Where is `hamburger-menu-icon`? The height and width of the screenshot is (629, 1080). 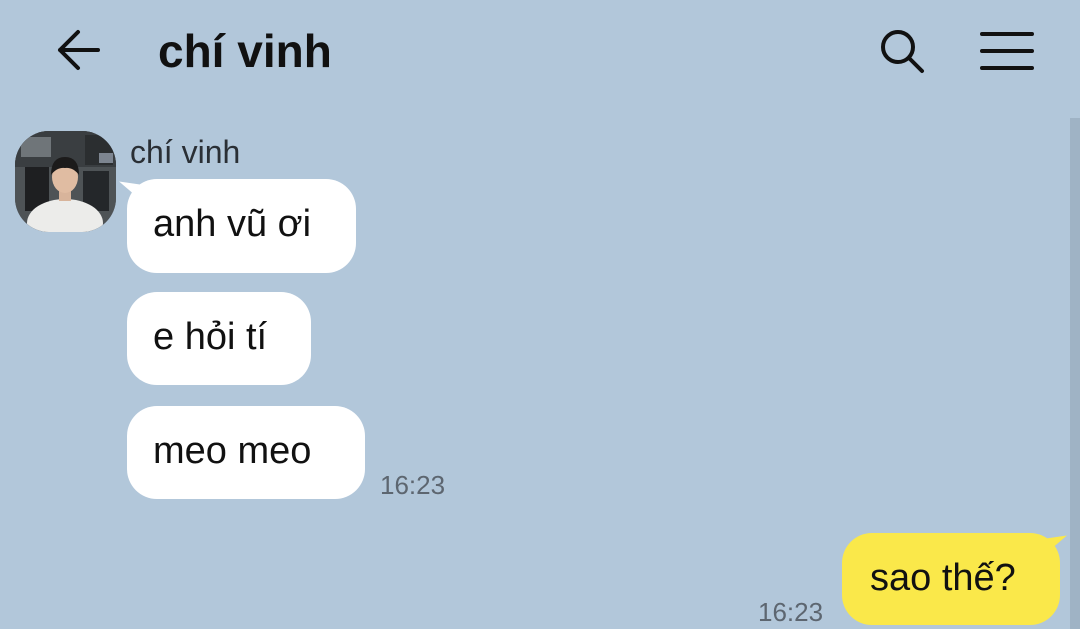 hamburger-menu-icon is located at coordinates (1007, 51).